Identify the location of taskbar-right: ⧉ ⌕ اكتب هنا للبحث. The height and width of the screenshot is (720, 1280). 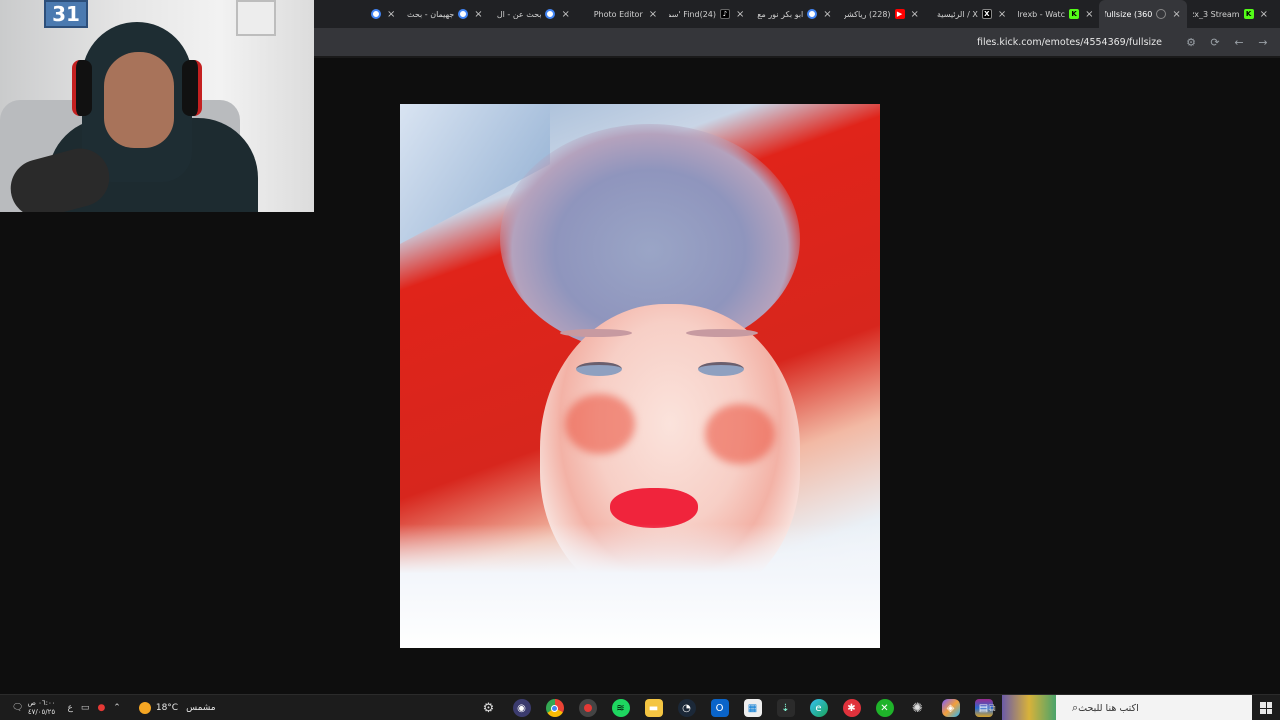
(1131, 707).